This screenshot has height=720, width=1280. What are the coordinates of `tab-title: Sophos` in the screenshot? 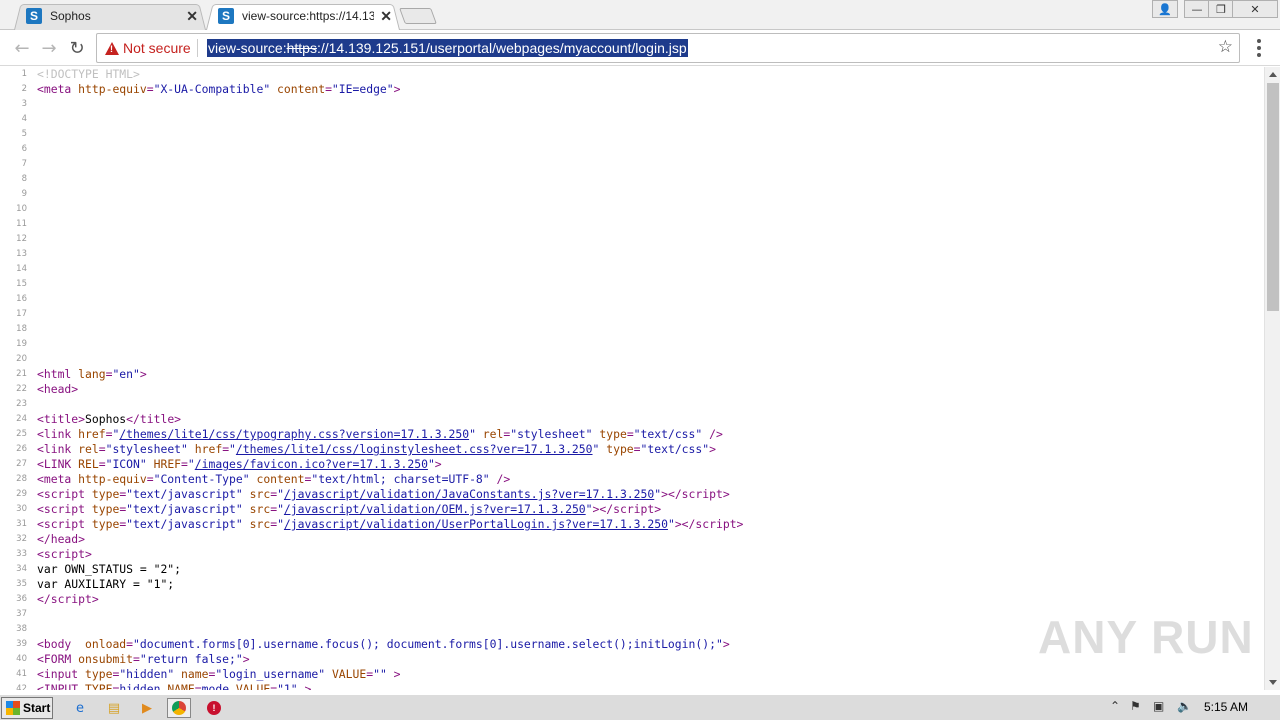 It's located at (70, 16).